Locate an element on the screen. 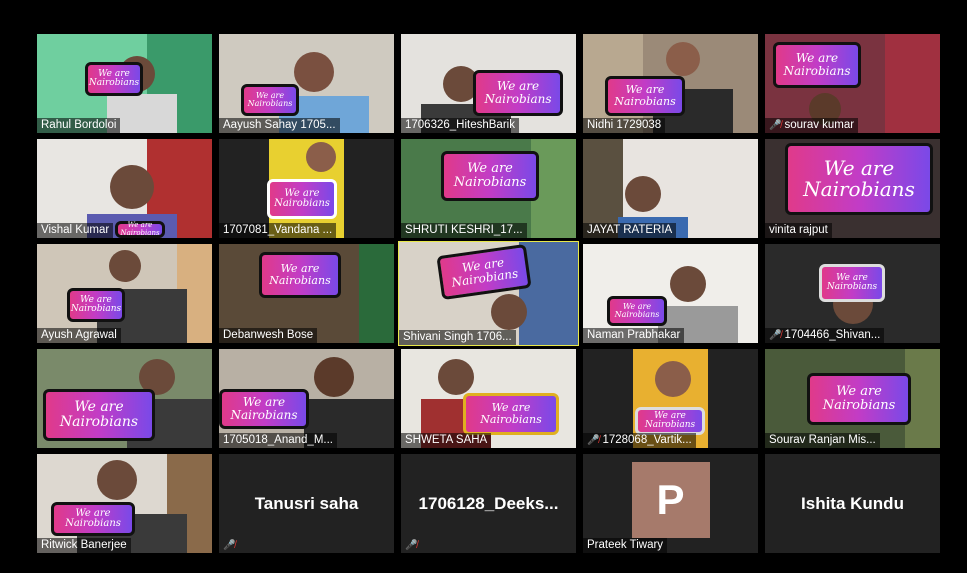 This screenshot has width=967, height=573. participant-tile: We are Nairobians Nidhi 1729038 is located at coordinates (670, 83).